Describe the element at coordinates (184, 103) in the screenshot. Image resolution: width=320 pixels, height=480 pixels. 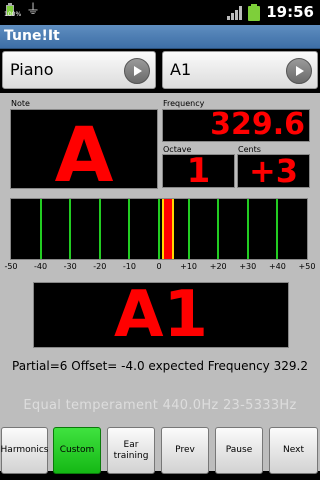
I see `frequency-label: Frequency` at that location.